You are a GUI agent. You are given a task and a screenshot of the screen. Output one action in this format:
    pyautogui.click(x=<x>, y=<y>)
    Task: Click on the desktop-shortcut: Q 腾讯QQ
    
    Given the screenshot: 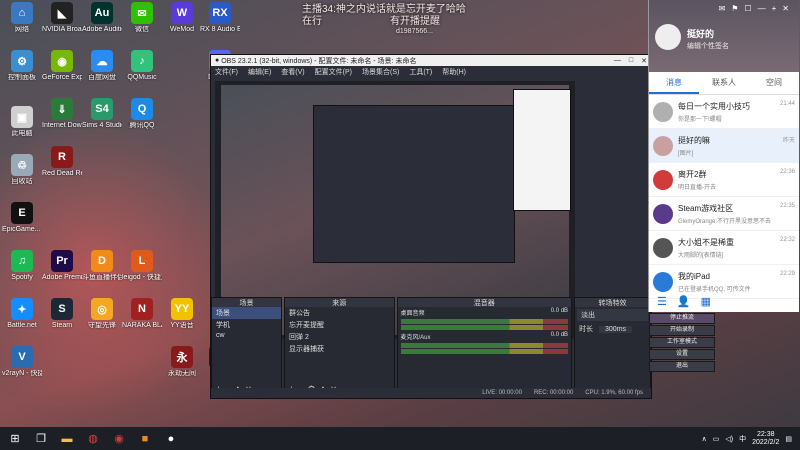 What is the action you would take?
    pyautogui.click(x=142, y=114)
    